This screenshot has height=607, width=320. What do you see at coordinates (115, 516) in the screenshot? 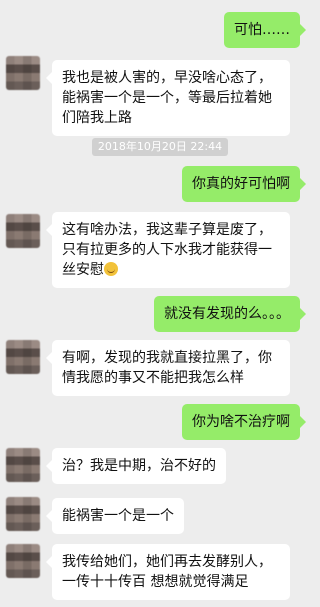
I see `message-bubble-received: 能祸害一个是一个` at bounding box center [115, 516].